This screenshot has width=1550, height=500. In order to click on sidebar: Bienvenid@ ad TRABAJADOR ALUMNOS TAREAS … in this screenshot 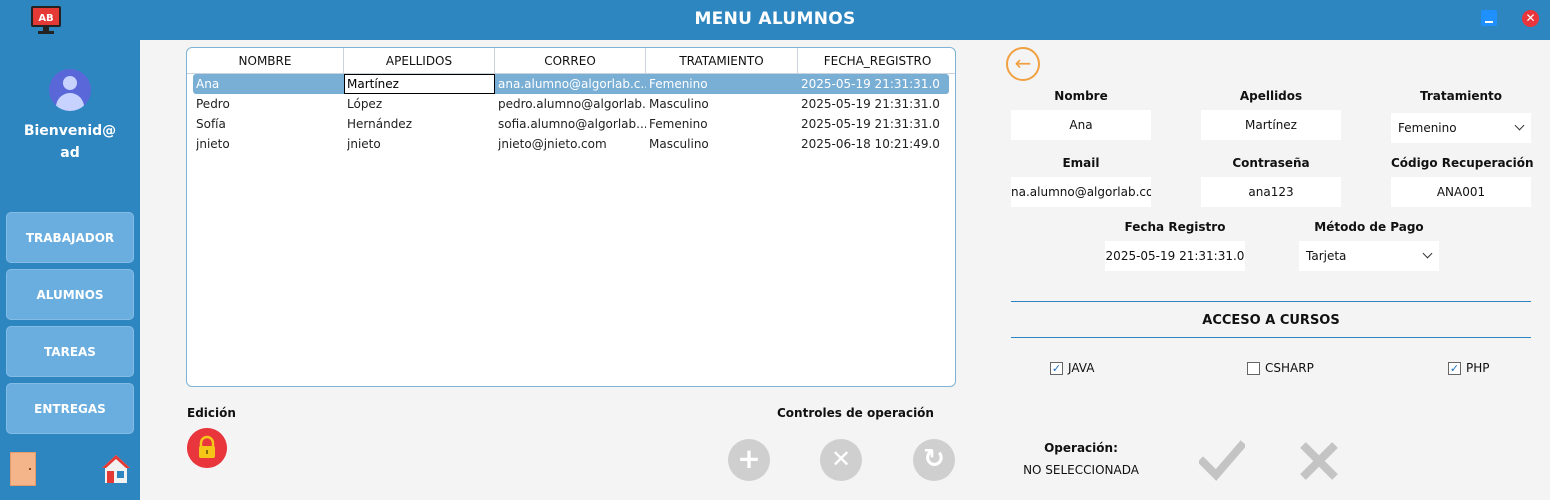, I will do `click(70, 270)`.